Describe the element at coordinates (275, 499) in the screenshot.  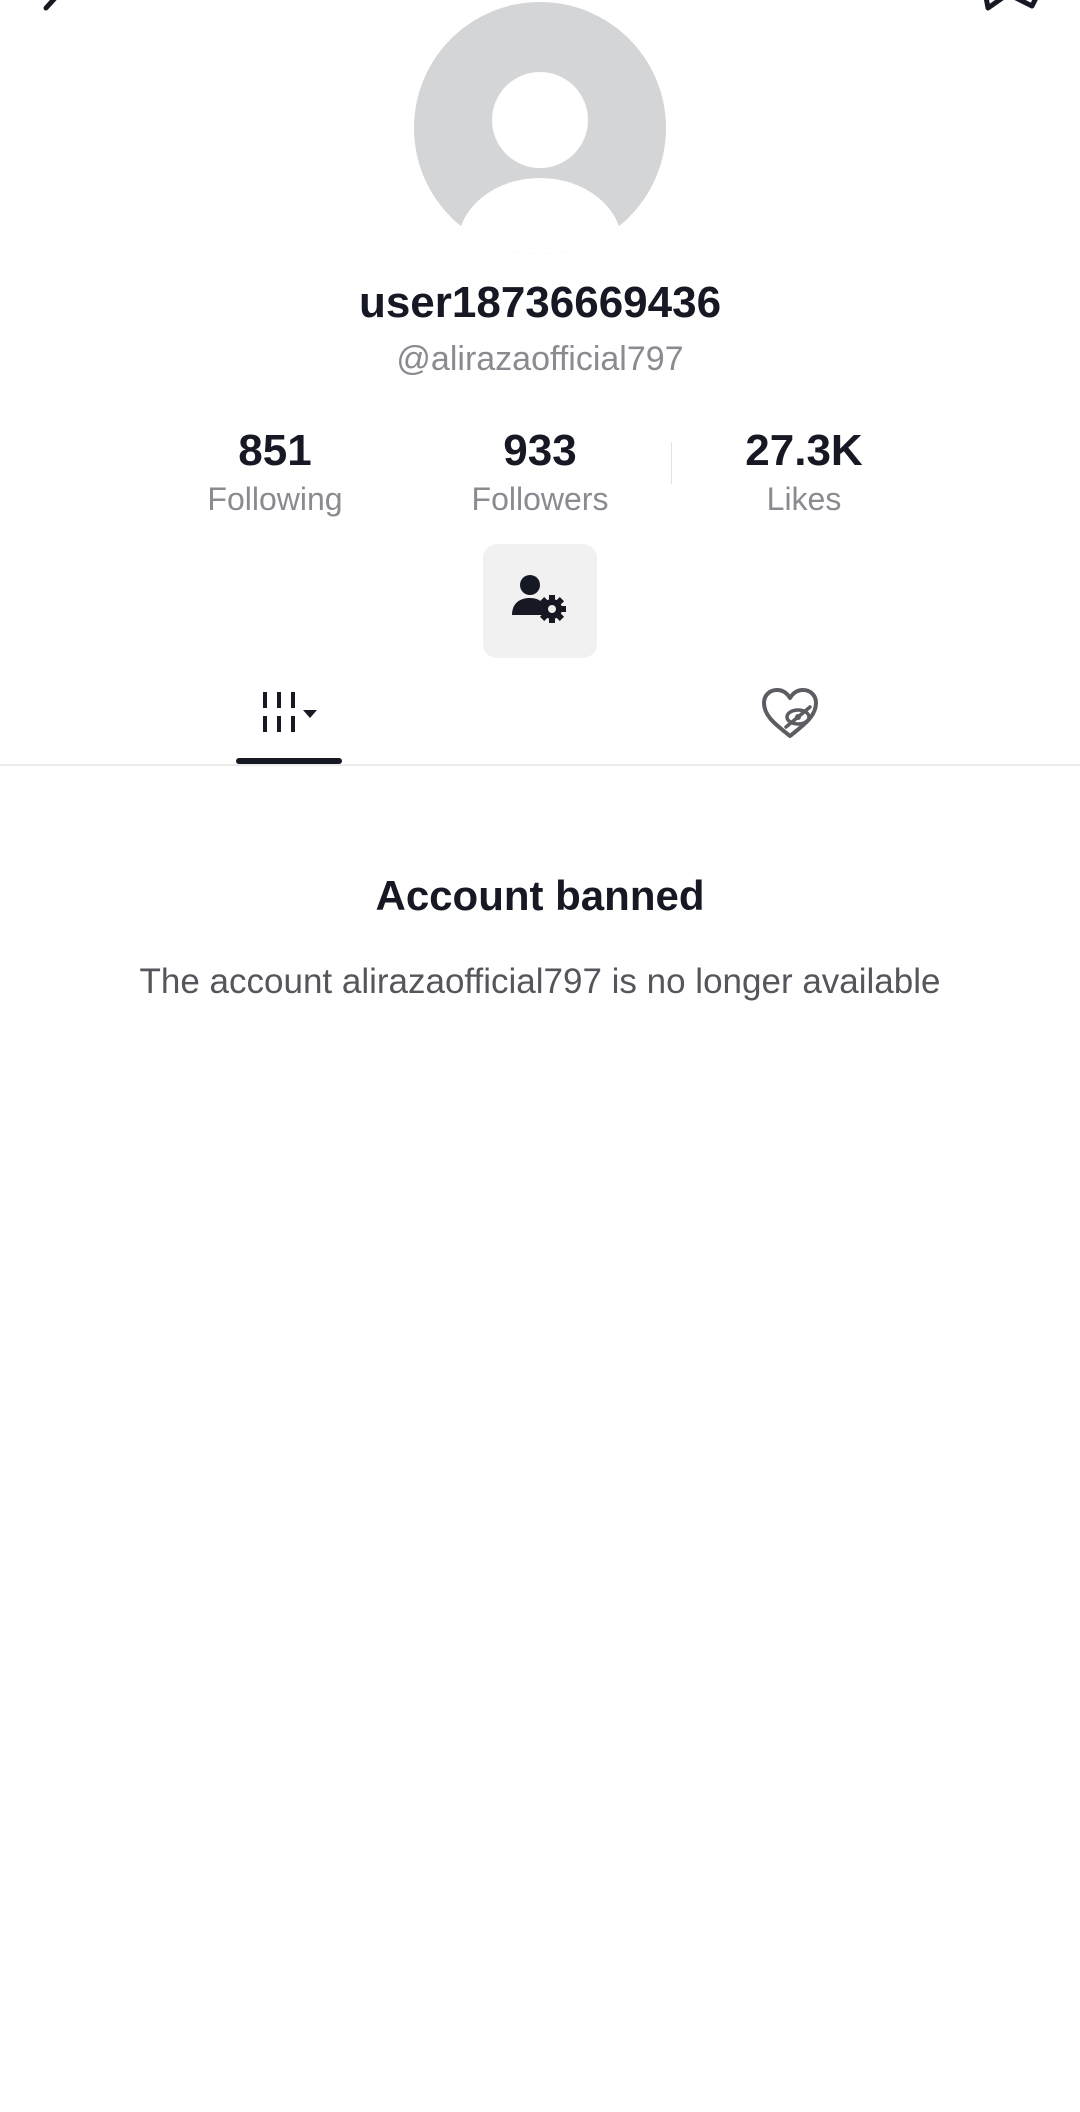
I see `following-label: Following` at that location.